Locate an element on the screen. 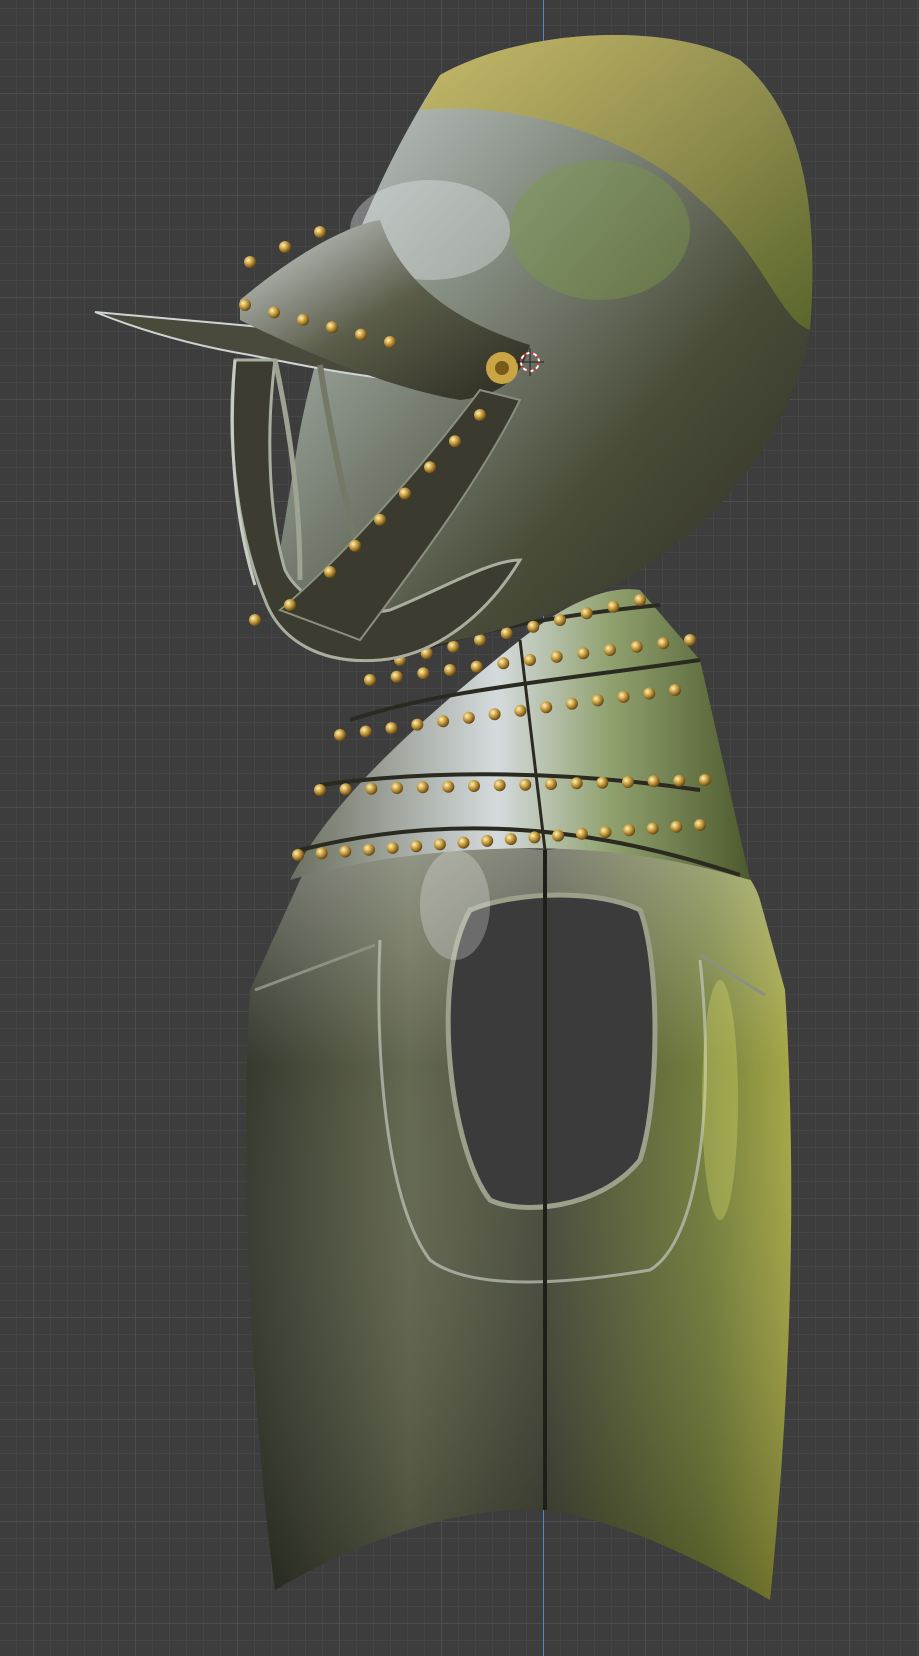 The height and width of the screenshot is (1656, 919). visor-pivot is located at coordinates (502, 368).